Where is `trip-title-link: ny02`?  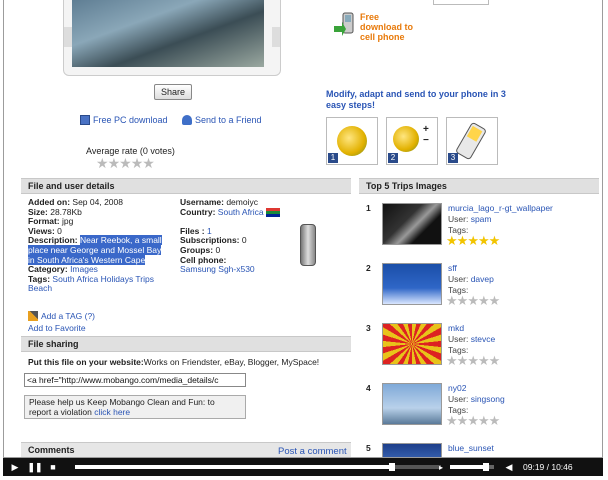 trip-title-link: ny02 is located at coordinates (457, 388).